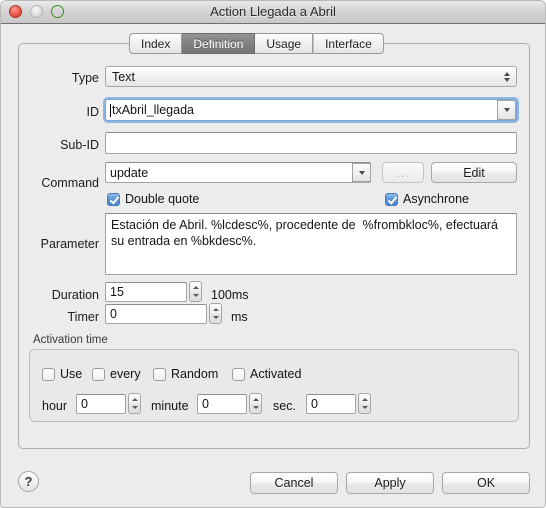  Describe the element at coordinates (311, 143) in the screenshot. I see `subid-input` at that location.